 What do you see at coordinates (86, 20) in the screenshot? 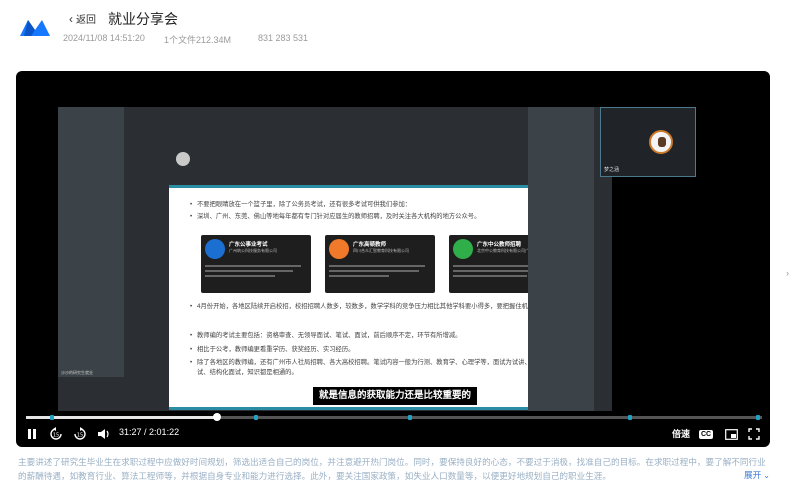
I see `back-label: 返回` at bounding box center [86, 20].